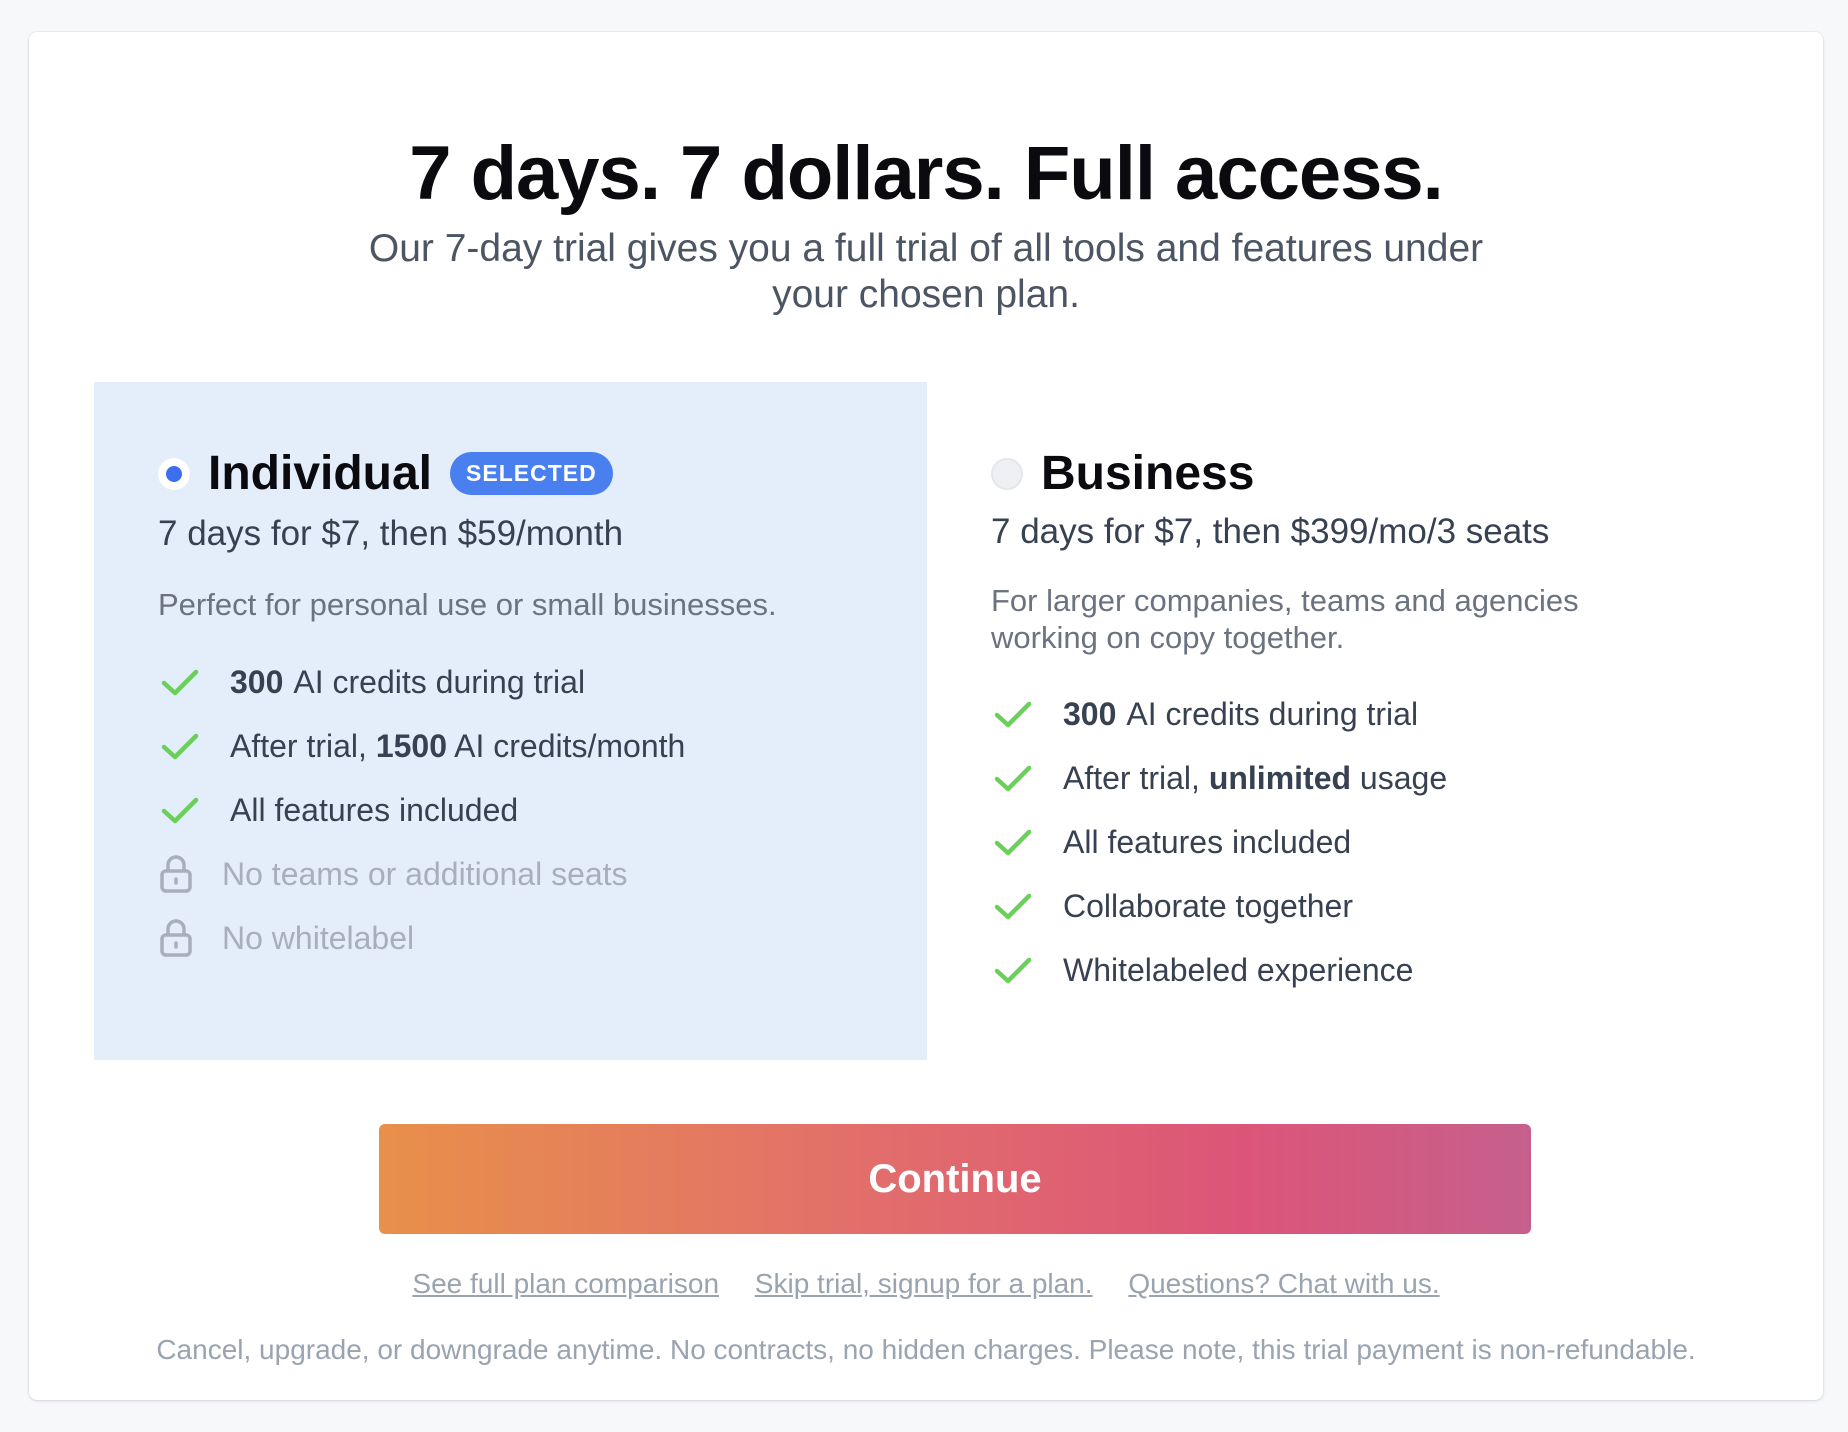 The width and height of the screenshot is (1848, 1432). I want to click on feature-text: Collaborate together, so click(1208, 905).